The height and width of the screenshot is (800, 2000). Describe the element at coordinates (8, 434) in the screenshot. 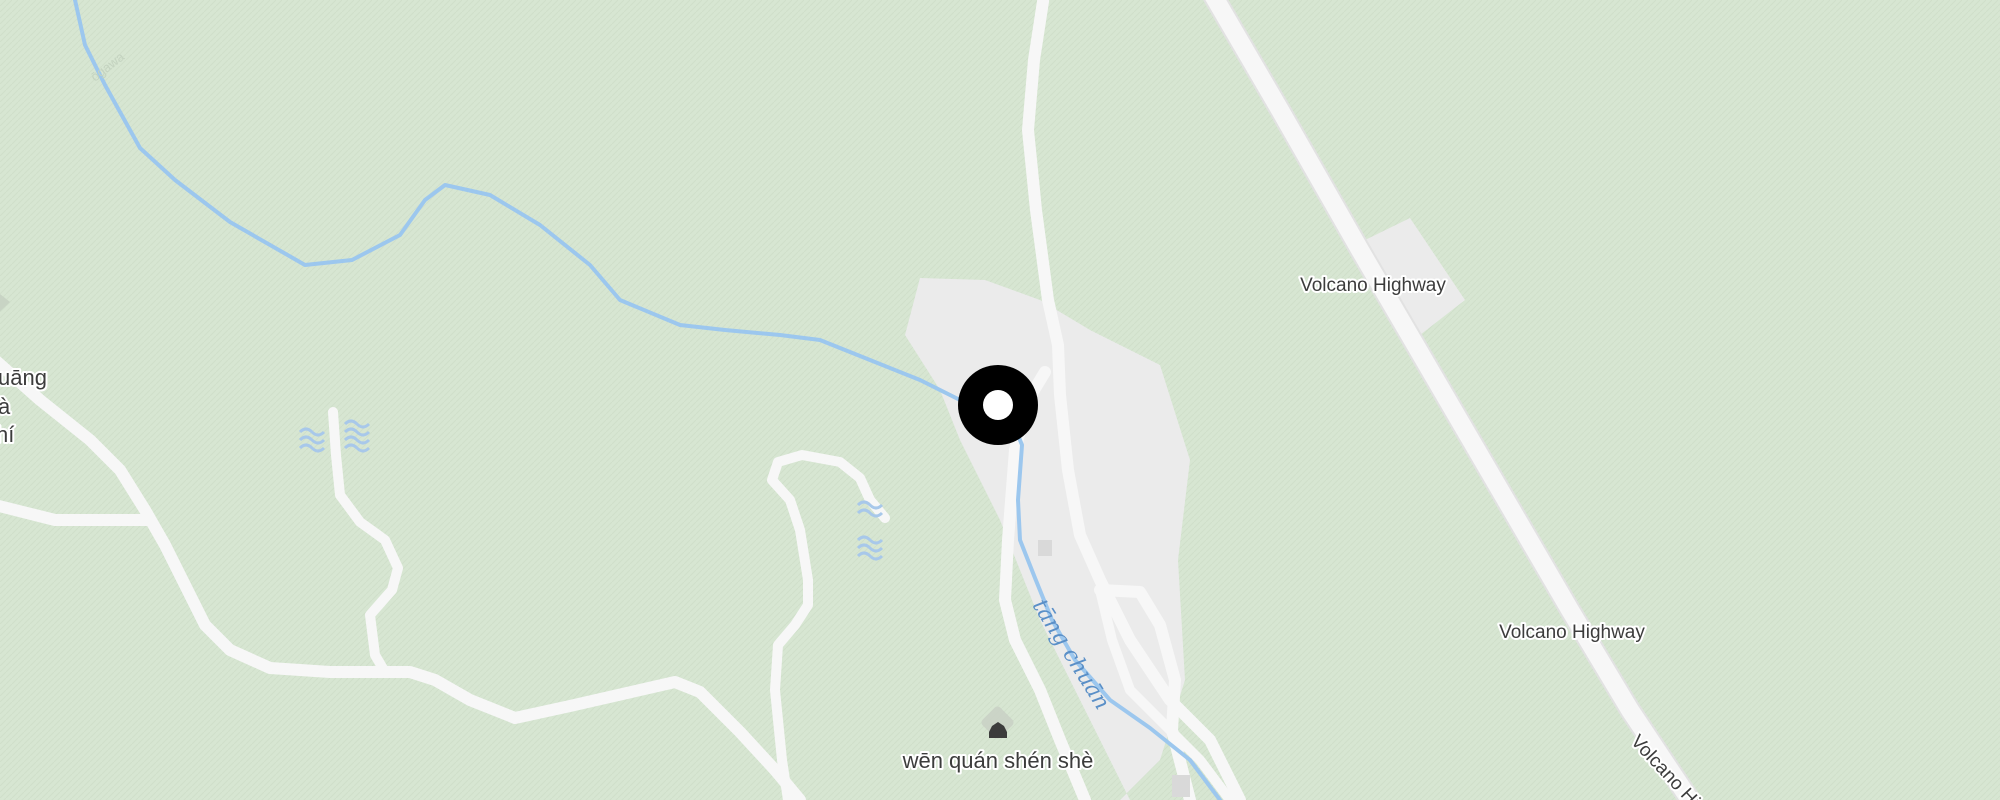

I see `left-partial-label-3: hí` at that location.